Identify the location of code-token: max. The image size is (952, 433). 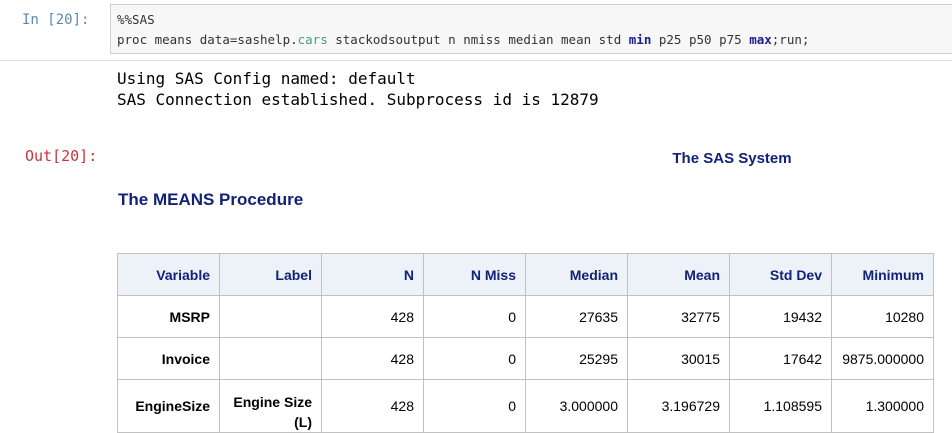
(760, 39).